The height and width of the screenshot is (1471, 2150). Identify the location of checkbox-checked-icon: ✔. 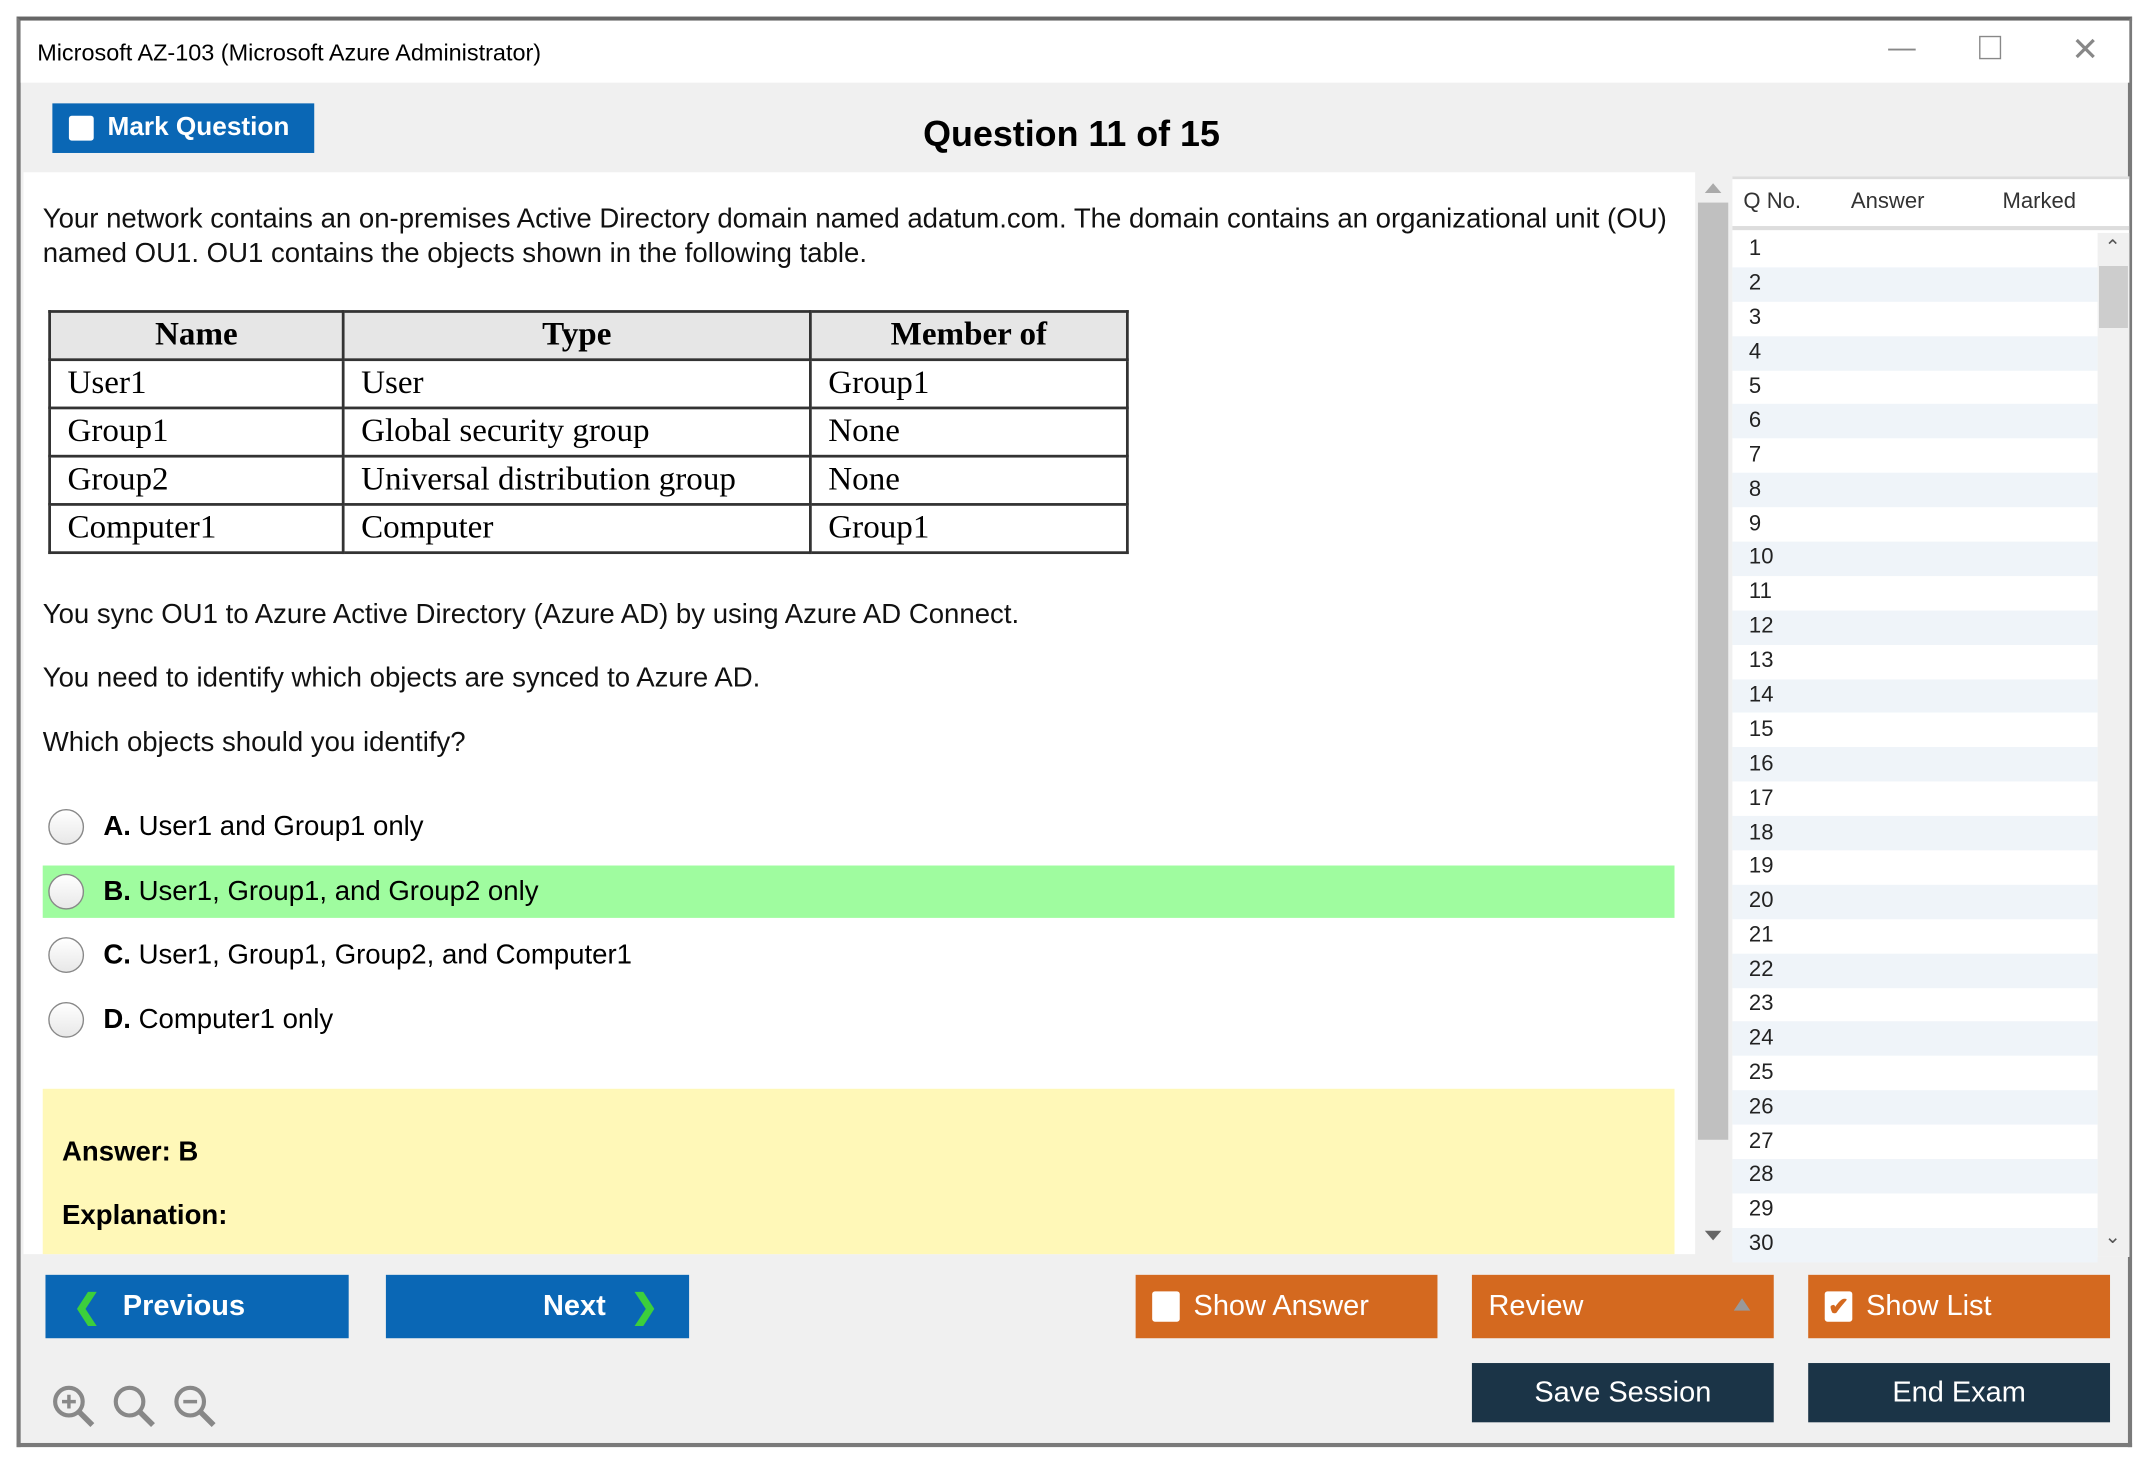
(1838, 1306).